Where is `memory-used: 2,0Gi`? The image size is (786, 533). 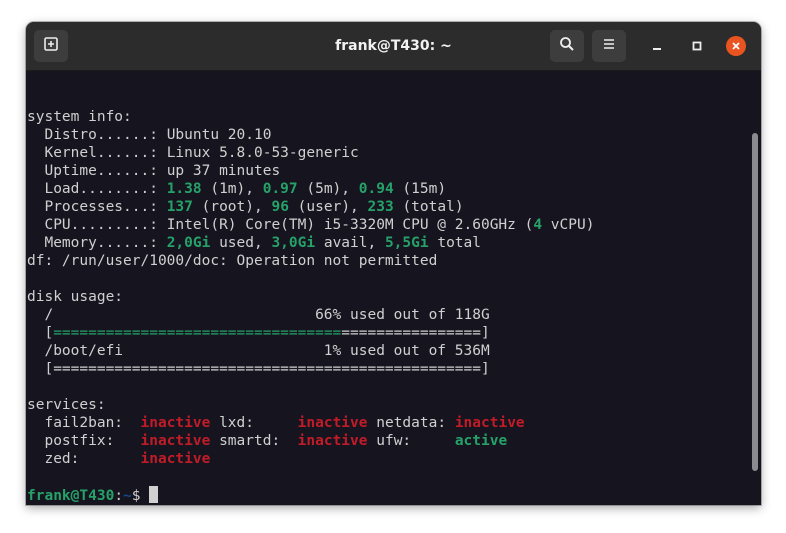
memory-used: 2,0Gi is located at coordinates (188, 243).